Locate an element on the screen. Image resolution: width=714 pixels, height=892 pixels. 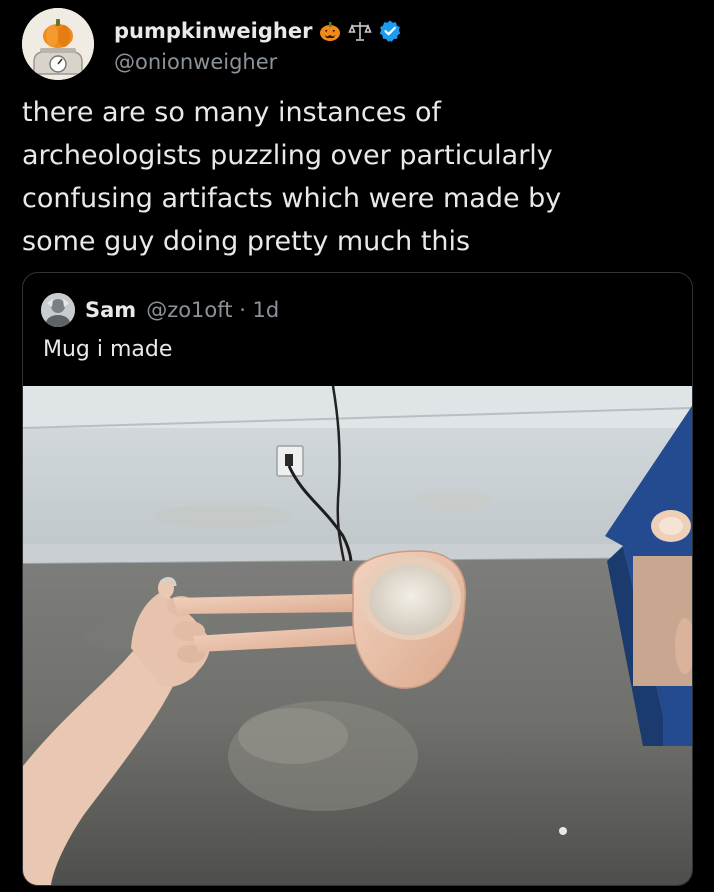
quoted-handle-time: @zo1oft · 1d is located at coordinates (213, 310).